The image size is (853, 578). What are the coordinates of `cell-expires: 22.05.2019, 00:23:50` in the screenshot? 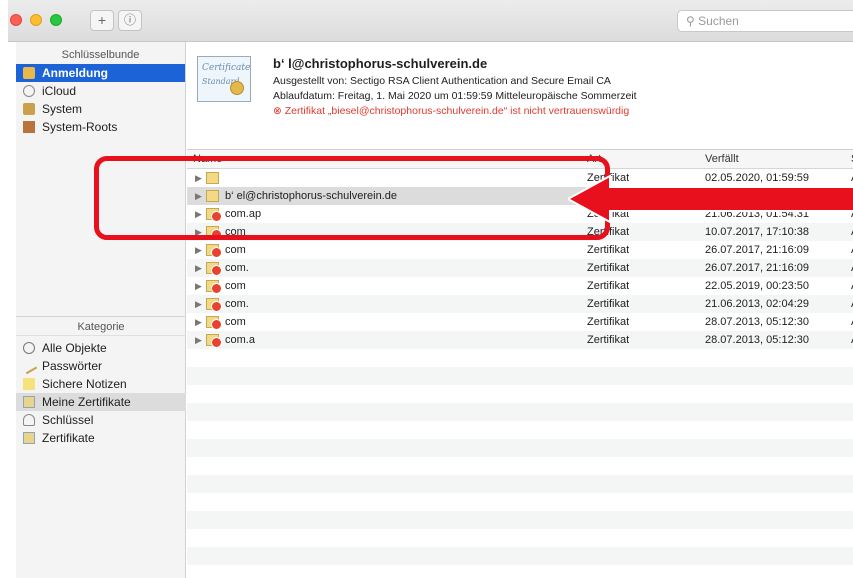 It's located at (757, 286).